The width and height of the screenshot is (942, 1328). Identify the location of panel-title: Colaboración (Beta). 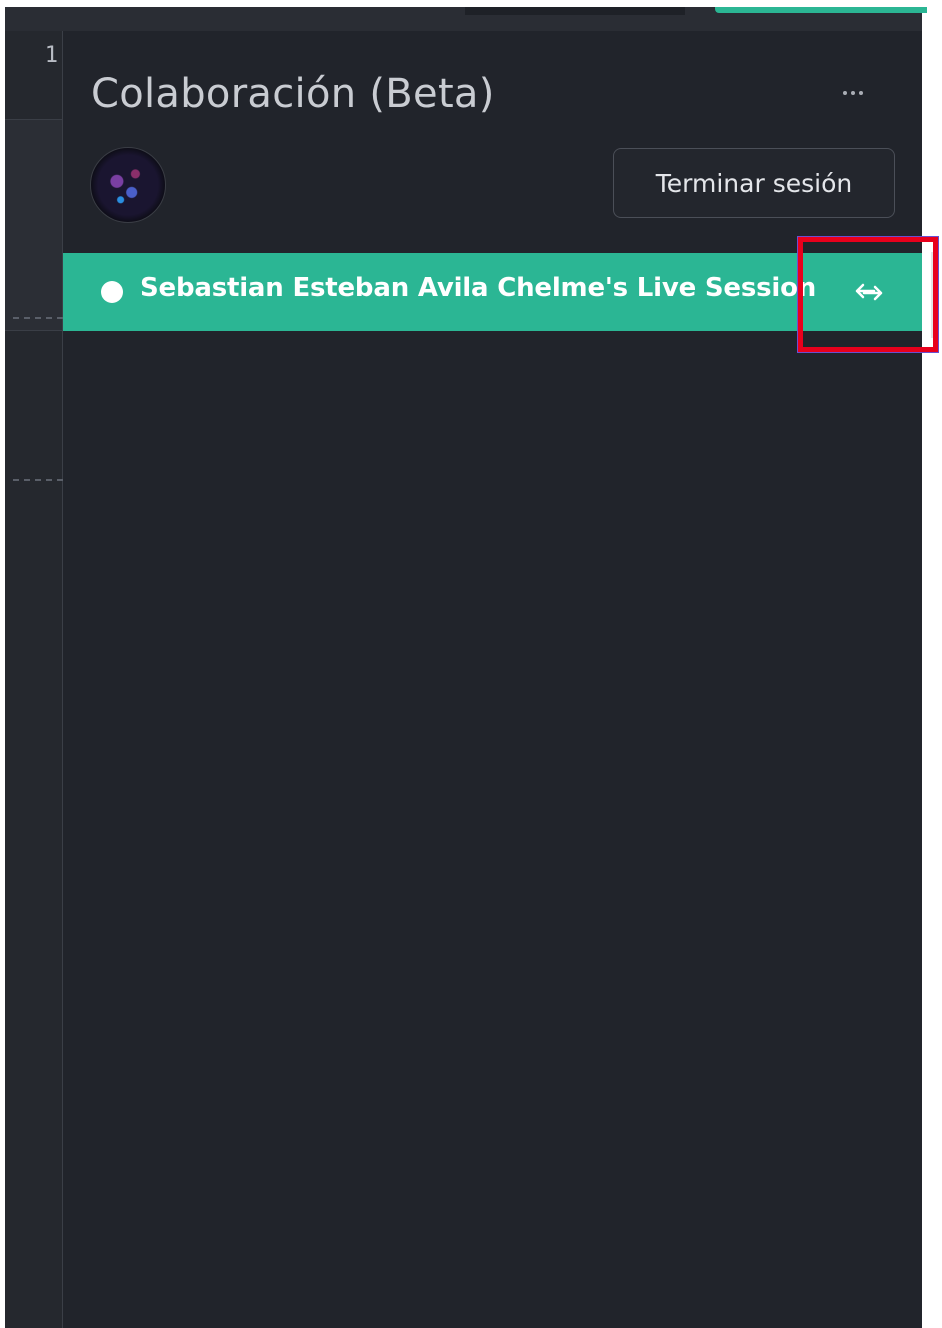
(293, 94).